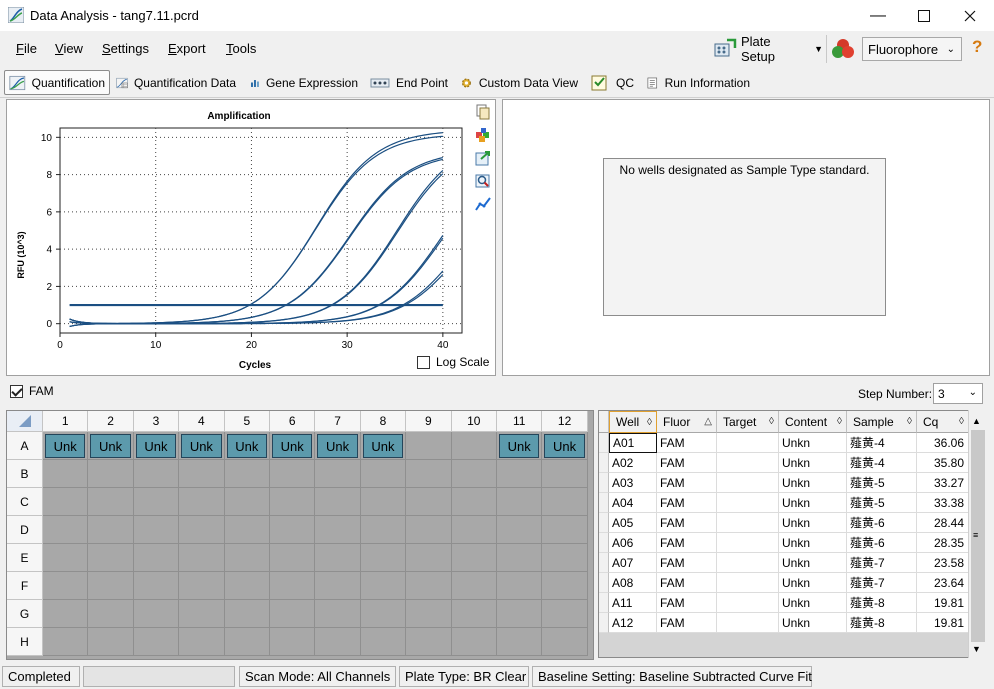 The width and height of the screenshot is (994, 689). Describe the element at coordinates (453, 362) in the screenshot. I see `log-scale-toggle: Log Scale` at that location.